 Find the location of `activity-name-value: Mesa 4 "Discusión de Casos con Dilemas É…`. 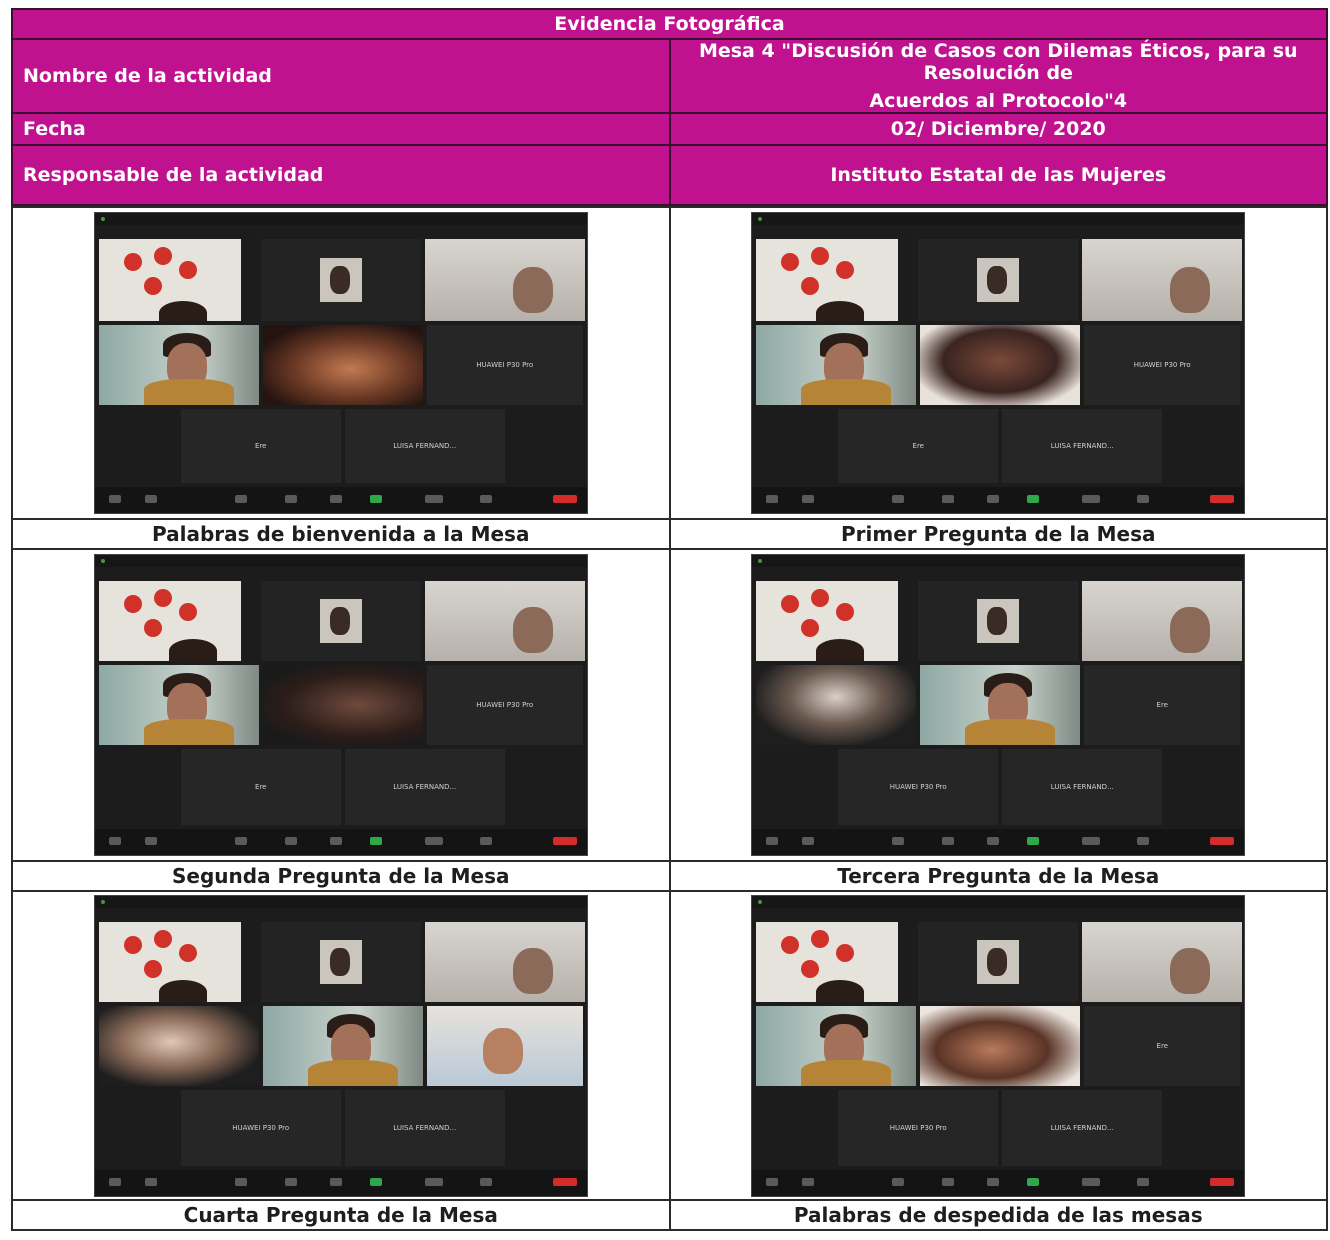

activity-name-value: Mesa 4 "Discusión de Casos con Dilemas É… is located at coordinates (998, 76).